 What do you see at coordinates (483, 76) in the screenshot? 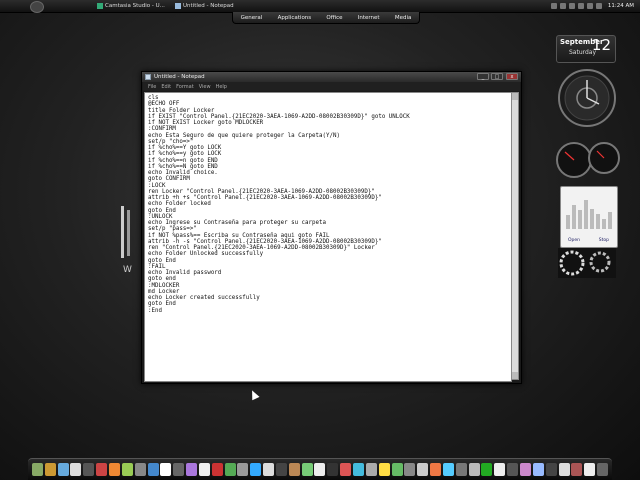
I see `minimize-button: _` at bounding box center [483, 76].